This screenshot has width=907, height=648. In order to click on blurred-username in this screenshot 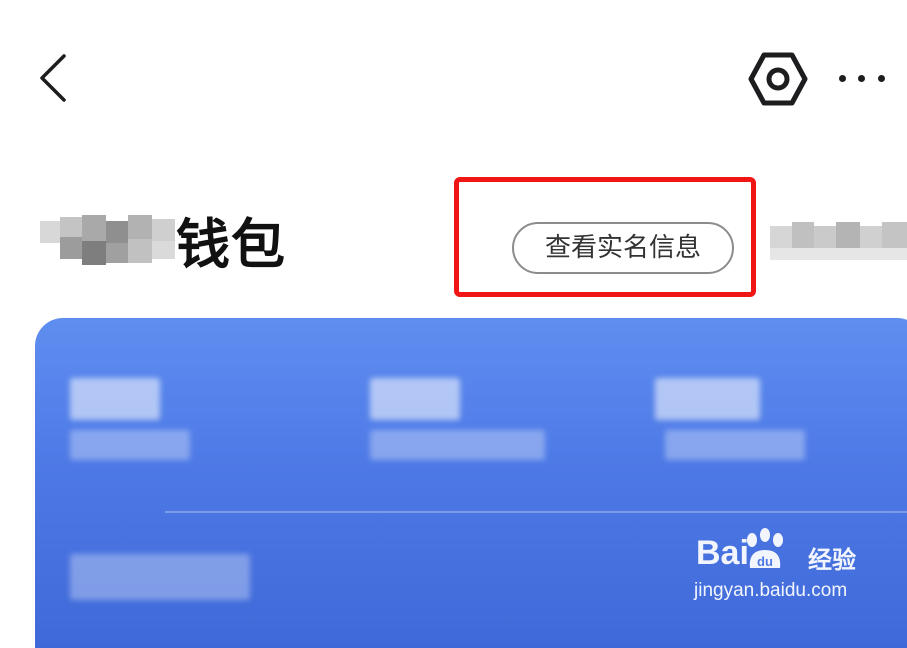, I will do `click(107, 240)`.